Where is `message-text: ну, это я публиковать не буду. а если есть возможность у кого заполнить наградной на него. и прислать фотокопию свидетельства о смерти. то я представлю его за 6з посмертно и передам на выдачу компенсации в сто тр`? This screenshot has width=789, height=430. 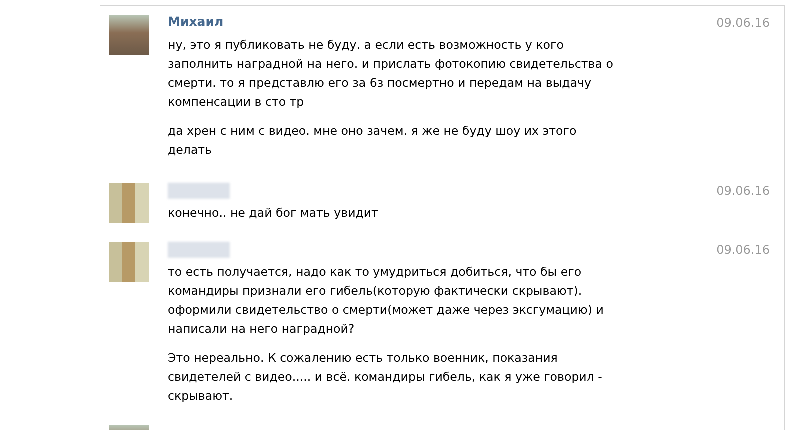
message-text: ну, это я публиковать не буду. а если есть возможность у кого заполнить наградной на него. и прислать фотокопию свидетельства о смерти. то я представлю его за 6з посмертно и передам на выдачу компенсации в сто тр is located at coordinates (391, 74).